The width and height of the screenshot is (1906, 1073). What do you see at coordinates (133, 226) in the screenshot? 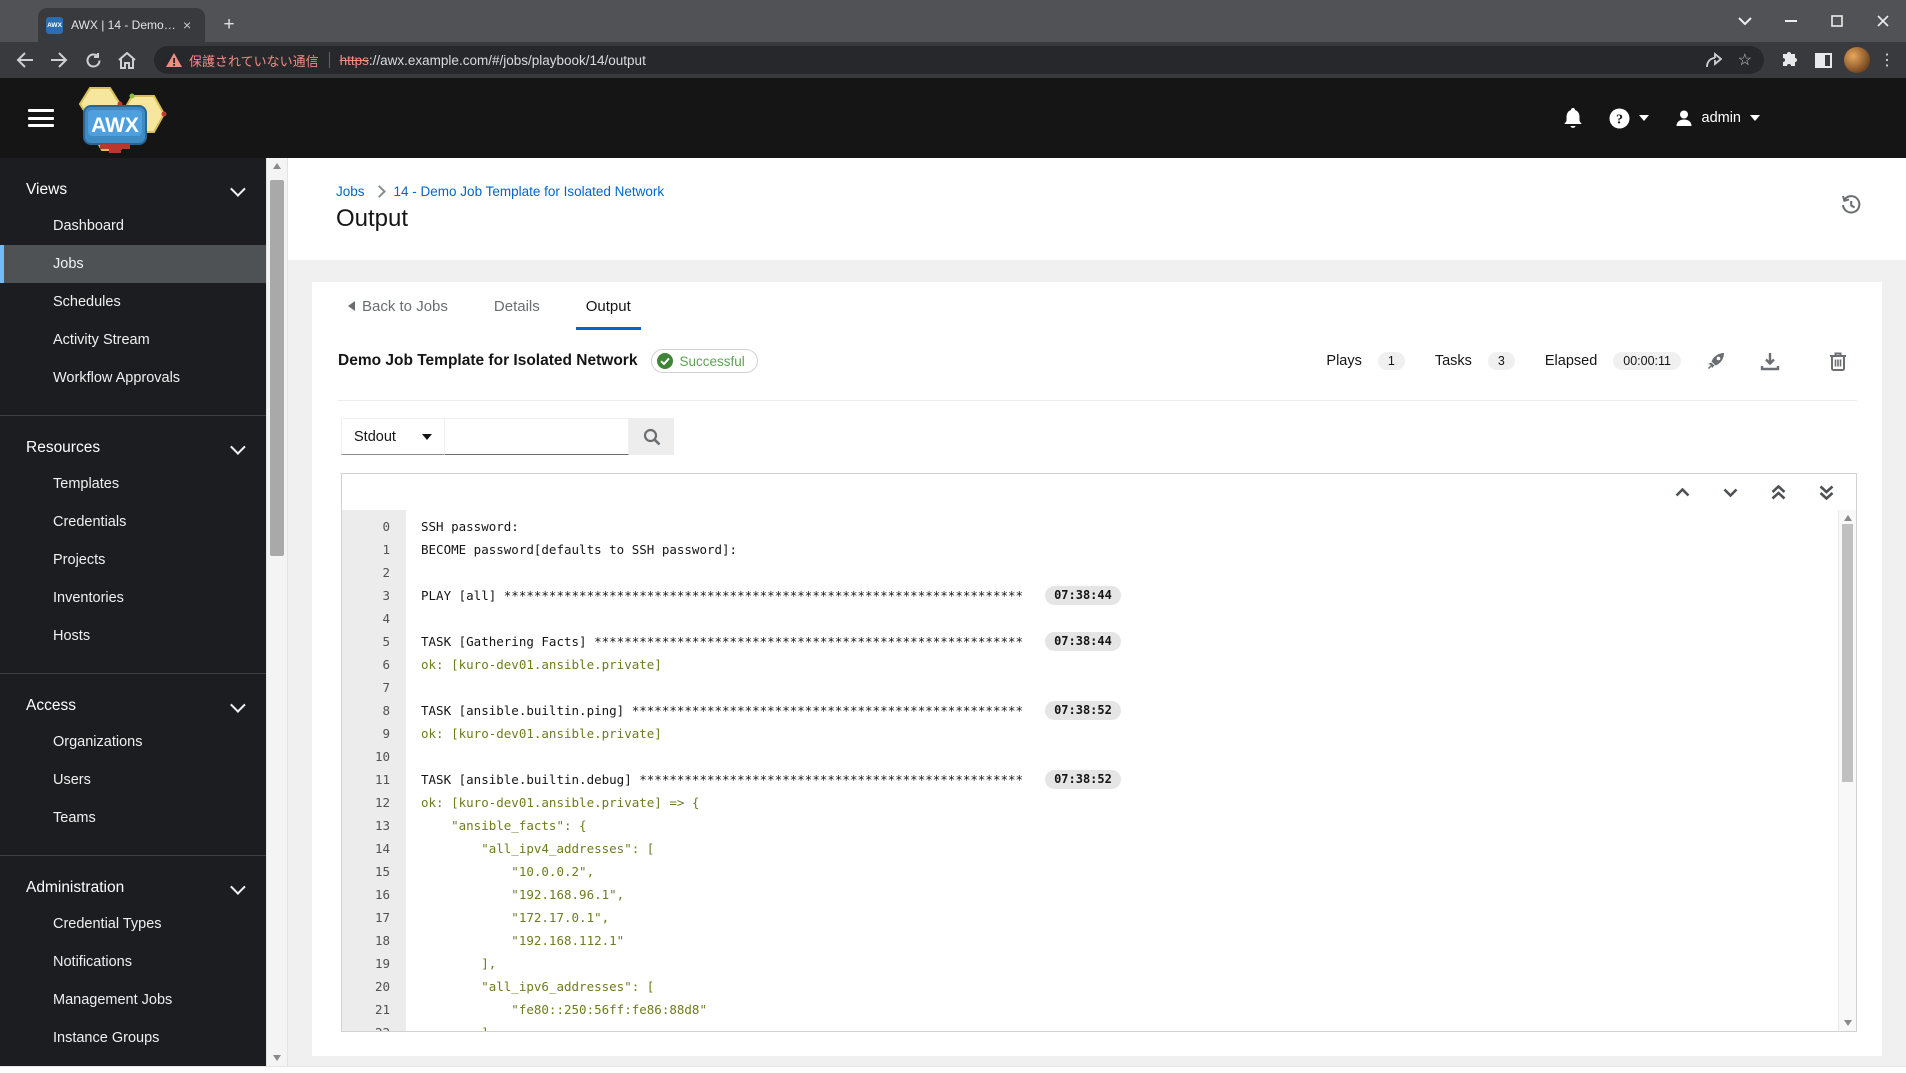
I see `sidebar-item-dashboard: Dashboard` at bounding box center [133, 226].